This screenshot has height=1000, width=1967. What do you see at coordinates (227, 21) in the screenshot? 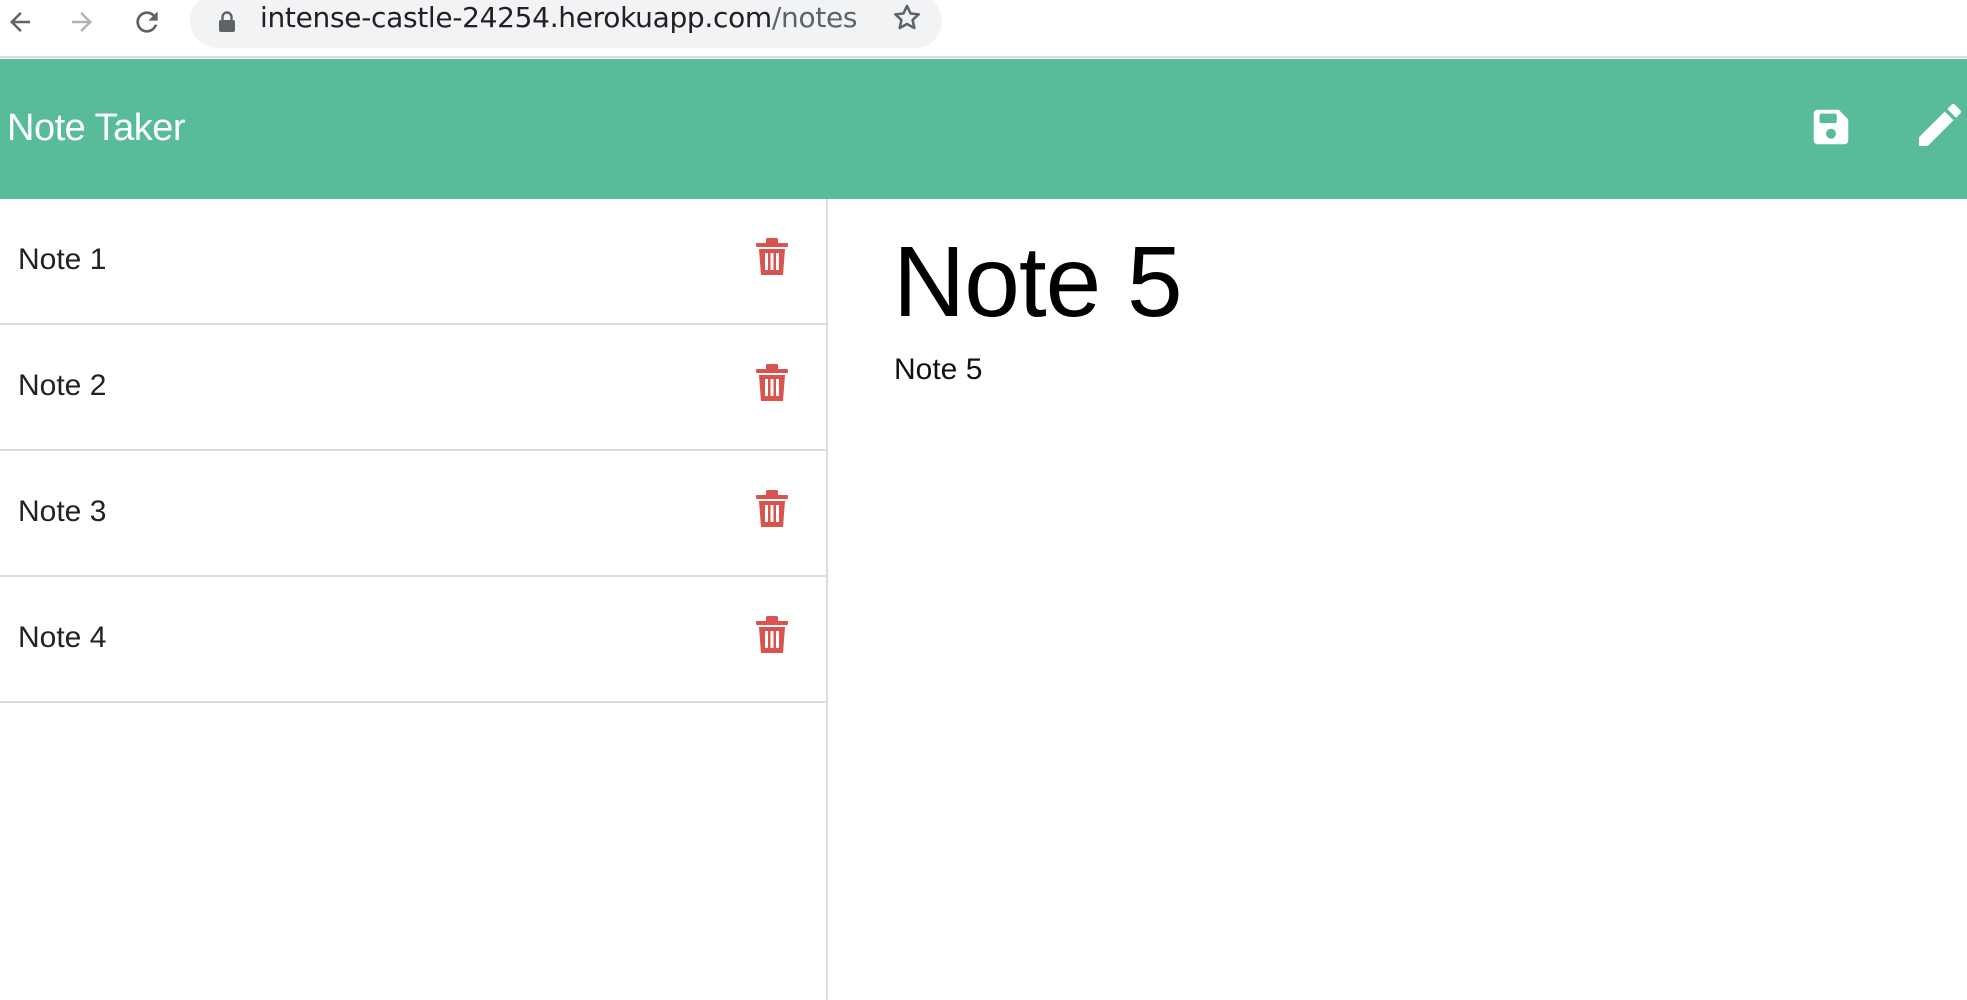
I see `lock-icon` at bounding box center [227, 21].